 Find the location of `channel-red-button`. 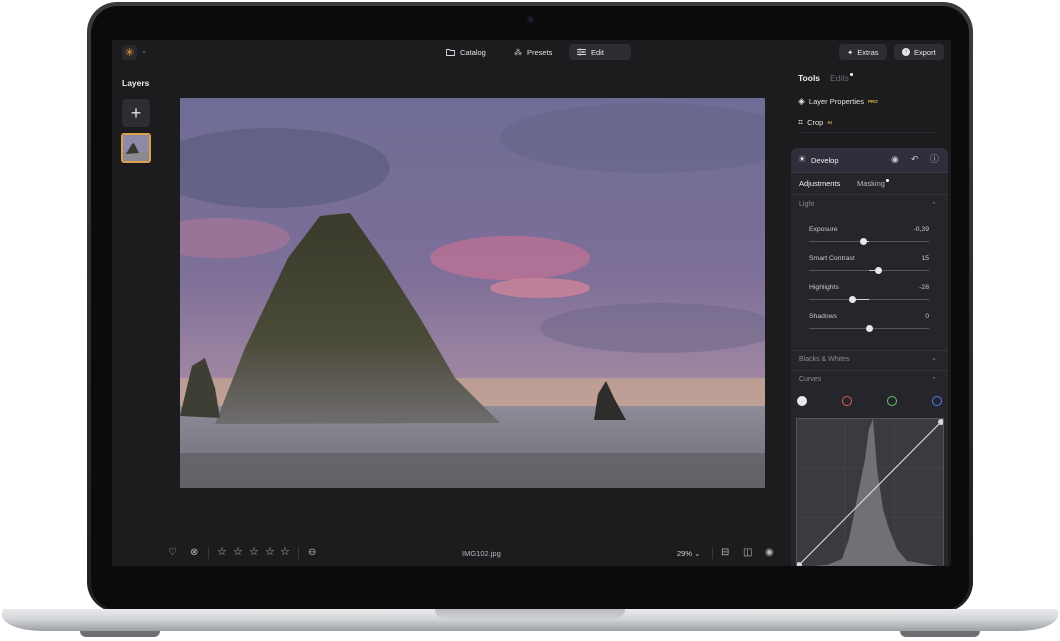

channel-red-button is located at coordinates (847, 401).